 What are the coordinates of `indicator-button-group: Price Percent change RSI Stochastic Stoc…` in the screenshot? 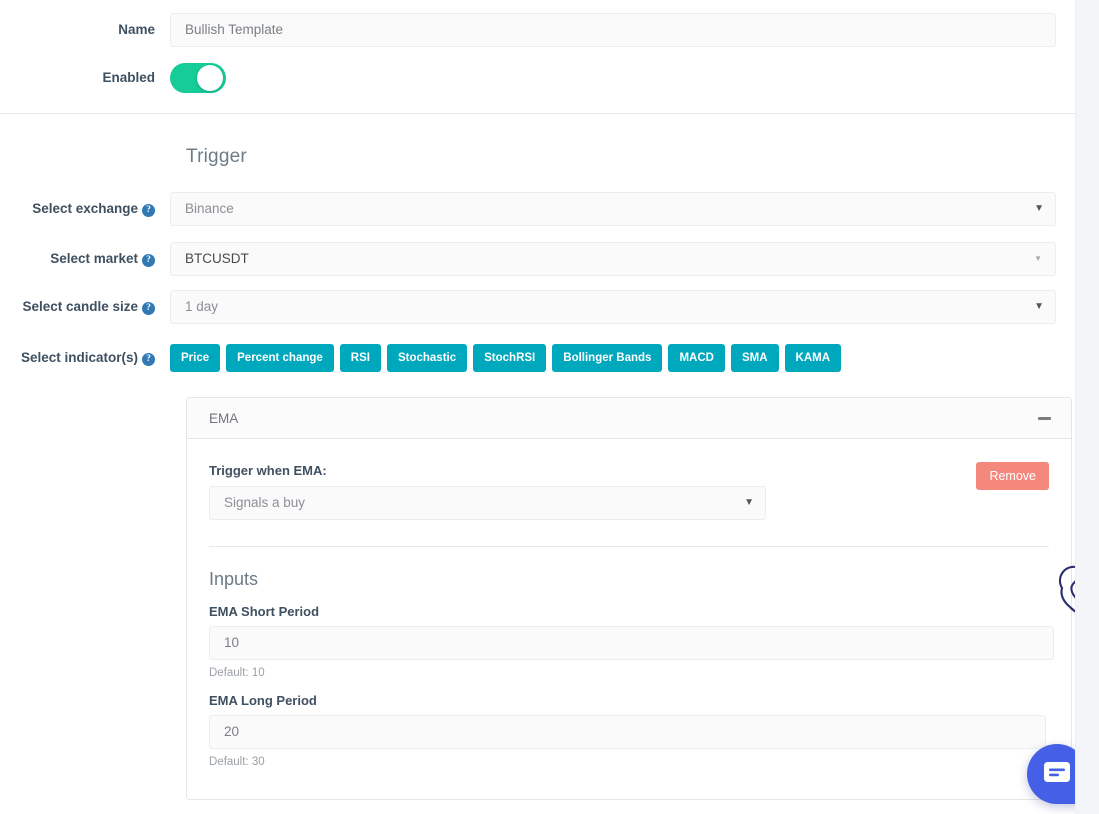 It's located at (506, 358).